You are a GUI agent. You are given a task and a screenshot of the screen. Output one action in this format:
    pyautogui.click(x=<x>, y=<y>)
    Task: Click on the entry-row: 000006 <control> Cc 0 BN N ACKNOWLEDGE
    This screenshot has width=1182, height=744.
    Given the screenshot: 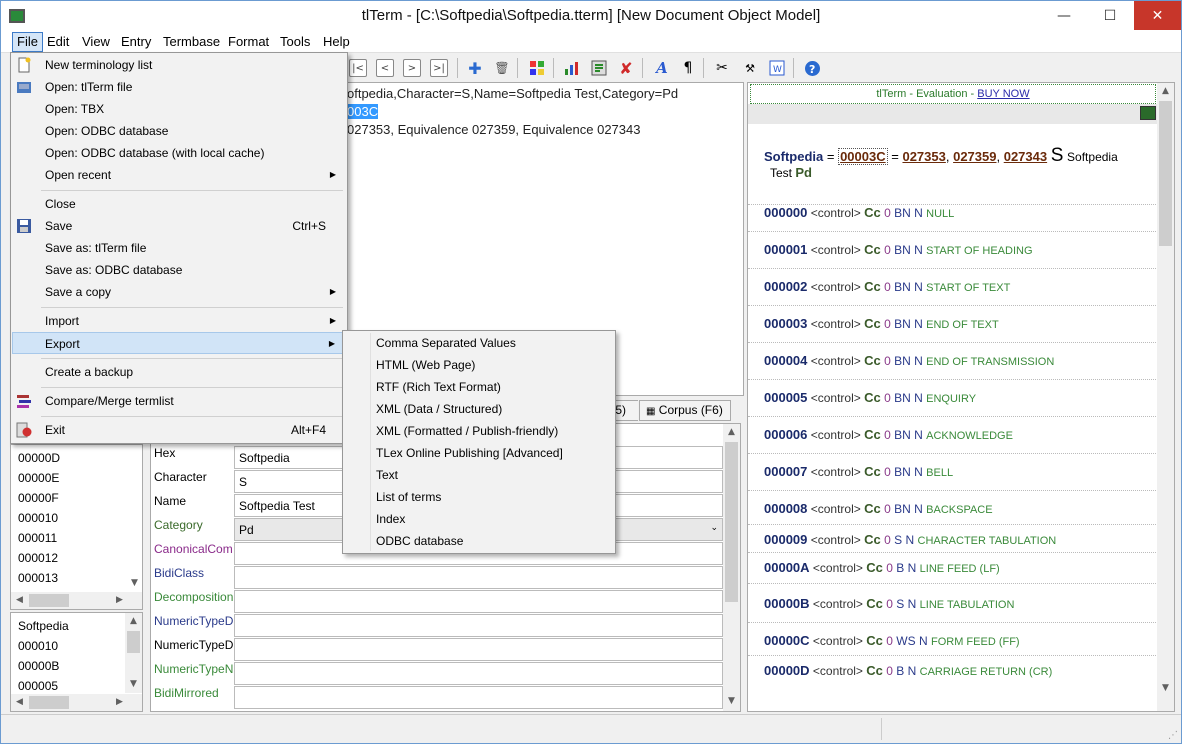 What is the action you would take?
    pyautogui.click(x=888, y=434)
    